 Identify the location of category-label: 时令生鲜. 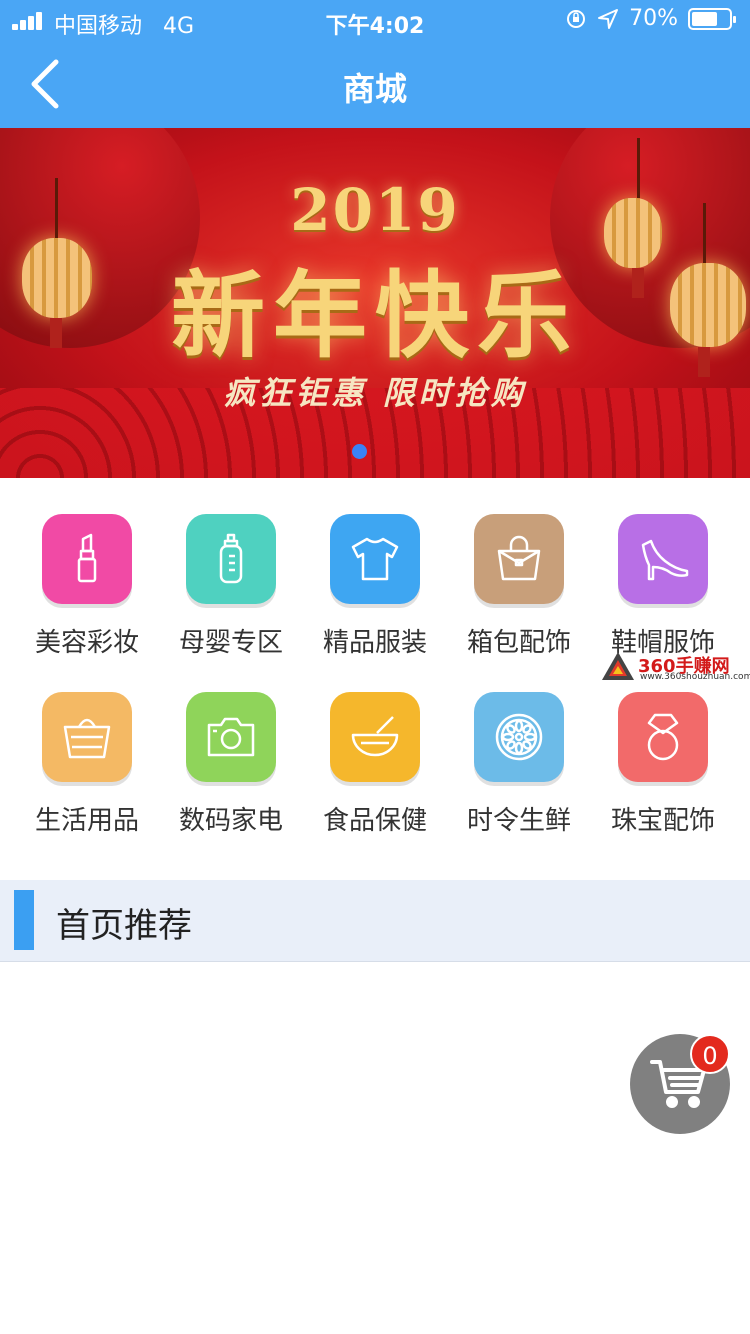
(518, 821).